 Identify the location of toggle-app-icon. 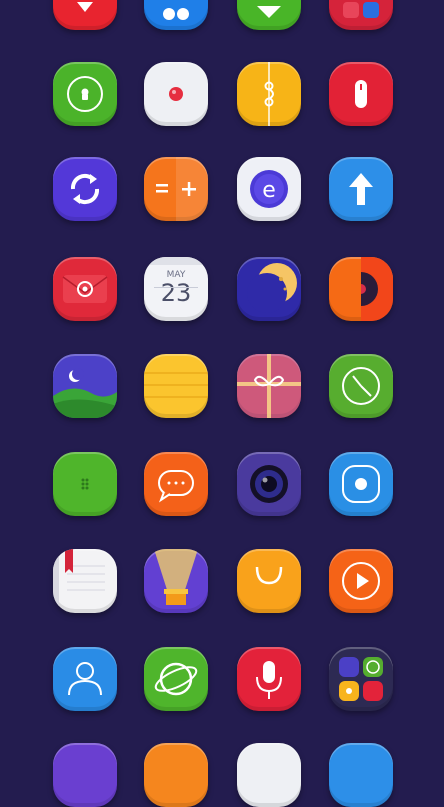
(361, 15).